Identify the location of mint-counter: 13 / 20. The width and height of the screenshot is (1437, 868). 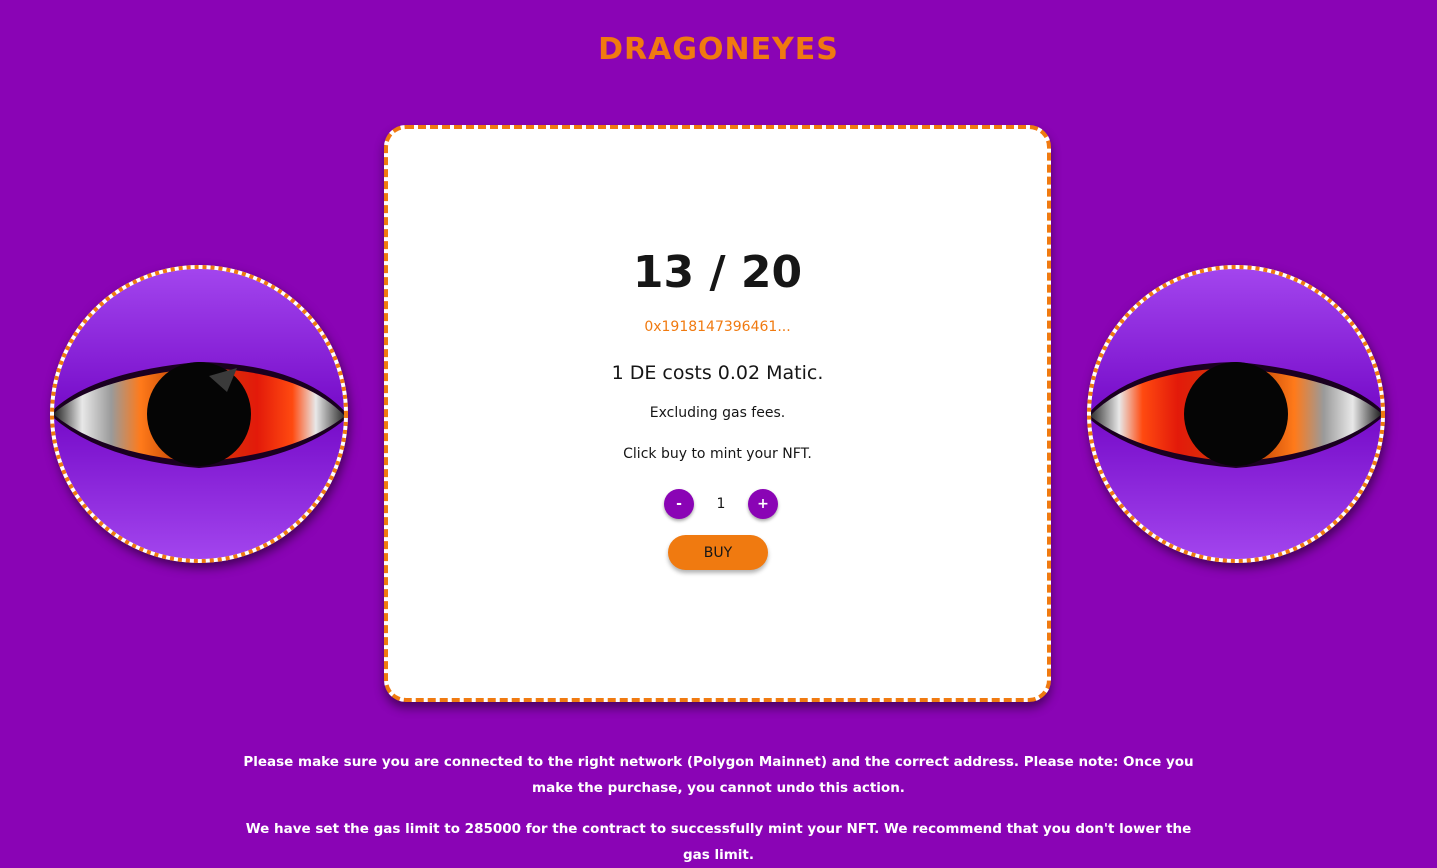
(717, 272).